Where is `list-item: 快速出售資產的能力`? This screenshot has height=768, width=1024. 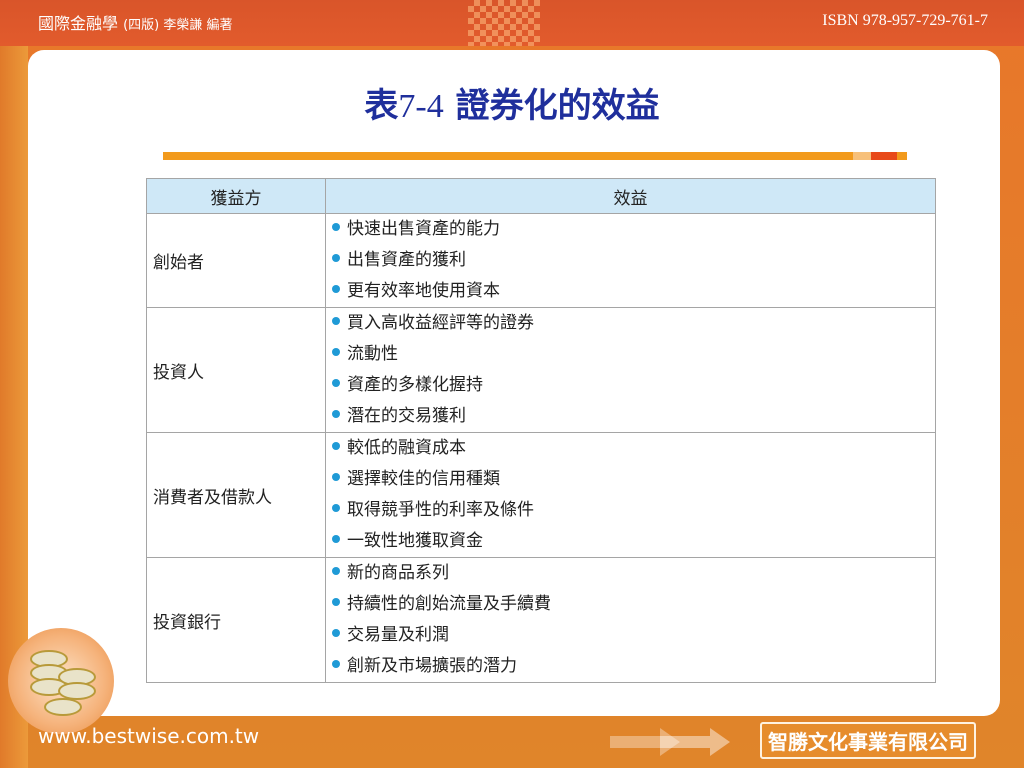 list-item: 快速出售資產的能力 is located at coordinates (633, 229).